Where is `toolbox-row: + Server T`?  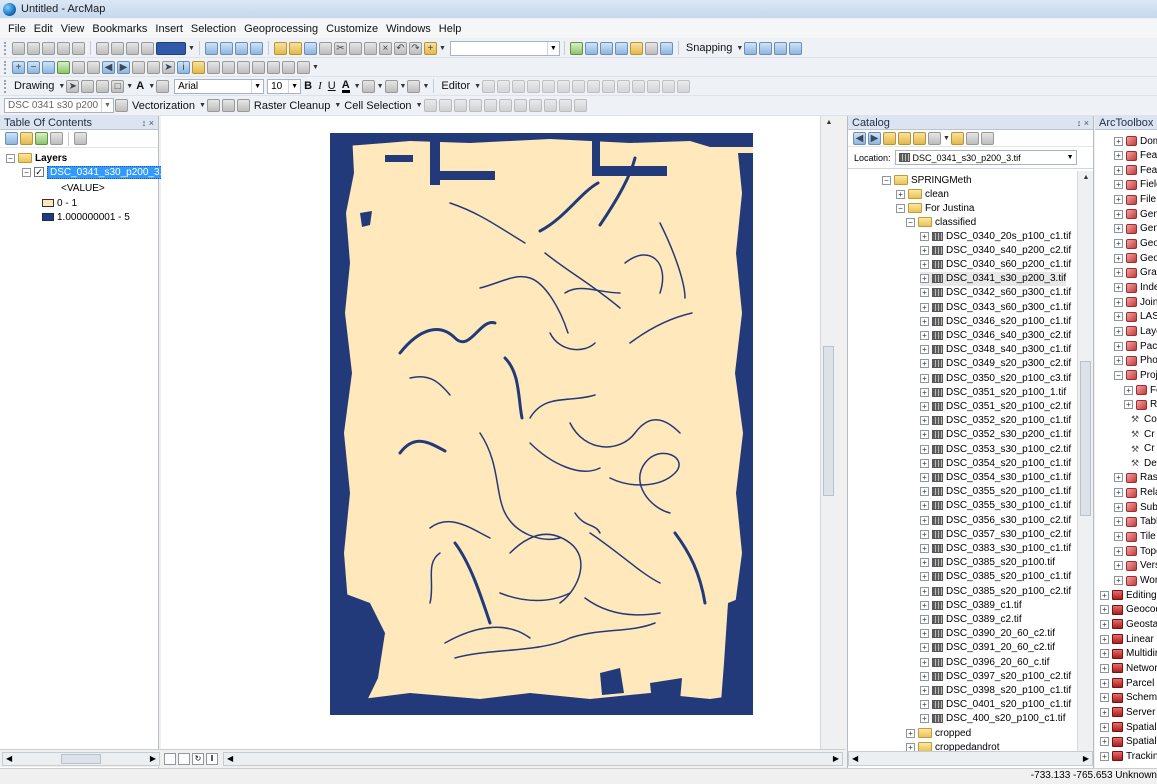 toolbox-row: + Server T is located at coordinates (1128, 712).